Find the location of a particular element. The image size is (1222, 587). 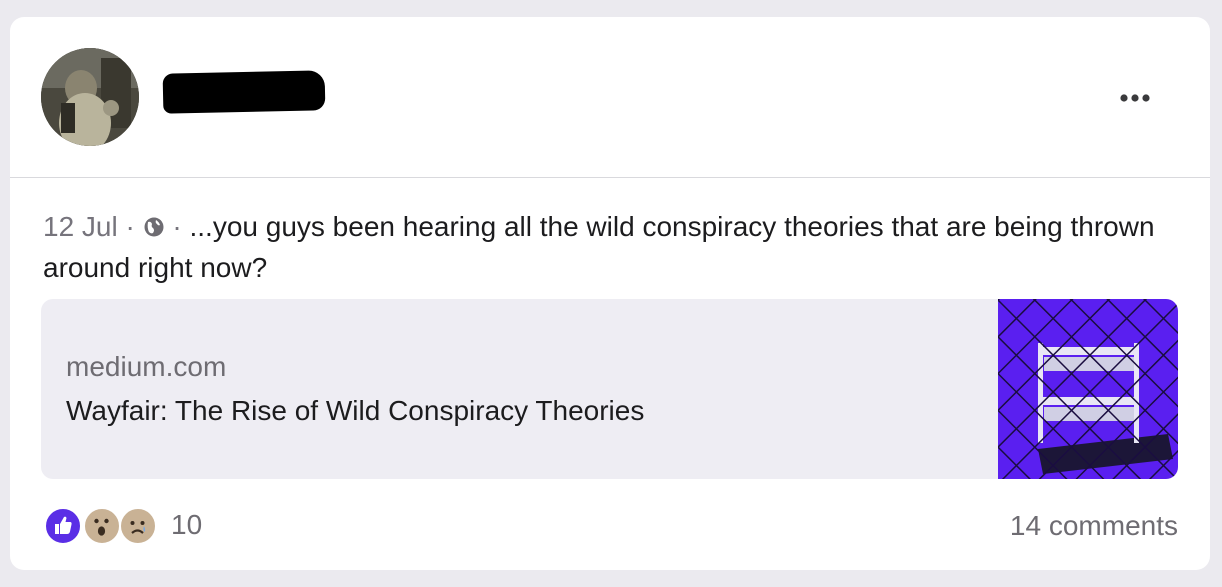

sad-icon is located at coordinates (138, 526).